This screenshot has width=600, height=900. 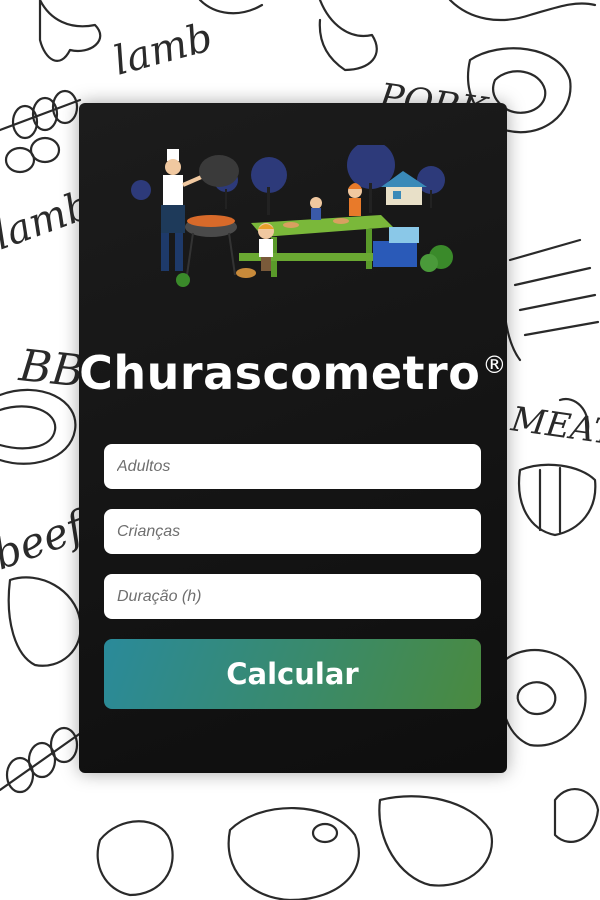 What do you see at coordinates (494, 365) in the screenshot?
I see `trademark-symbol: ®` at bounding box center [494, 365].